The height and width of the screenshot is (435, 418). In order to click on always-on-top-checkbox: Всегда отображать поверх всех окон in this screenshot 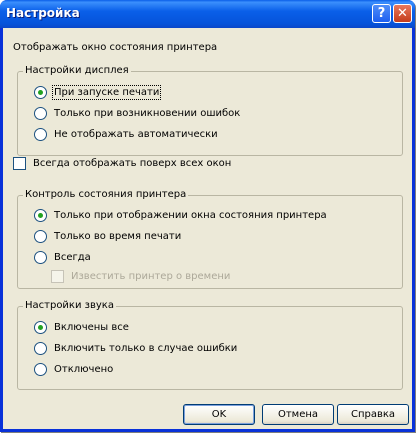, I will do `click(122, 163)`.